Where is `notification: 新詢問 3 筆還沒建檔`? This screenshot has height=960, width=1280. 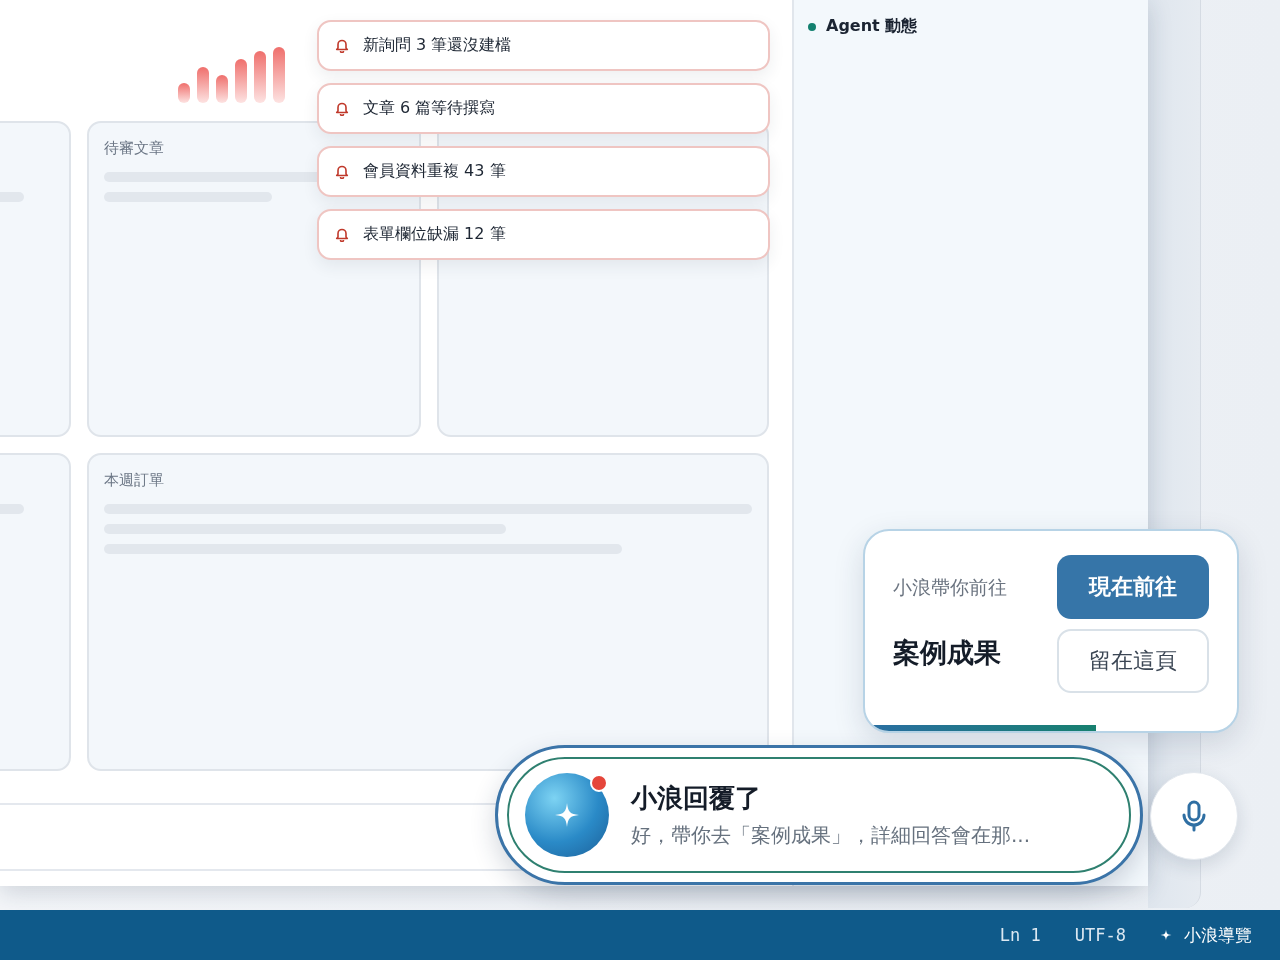 notification: 新詢問 3 筆還沒建檔 is located at coordinates (543, 45).